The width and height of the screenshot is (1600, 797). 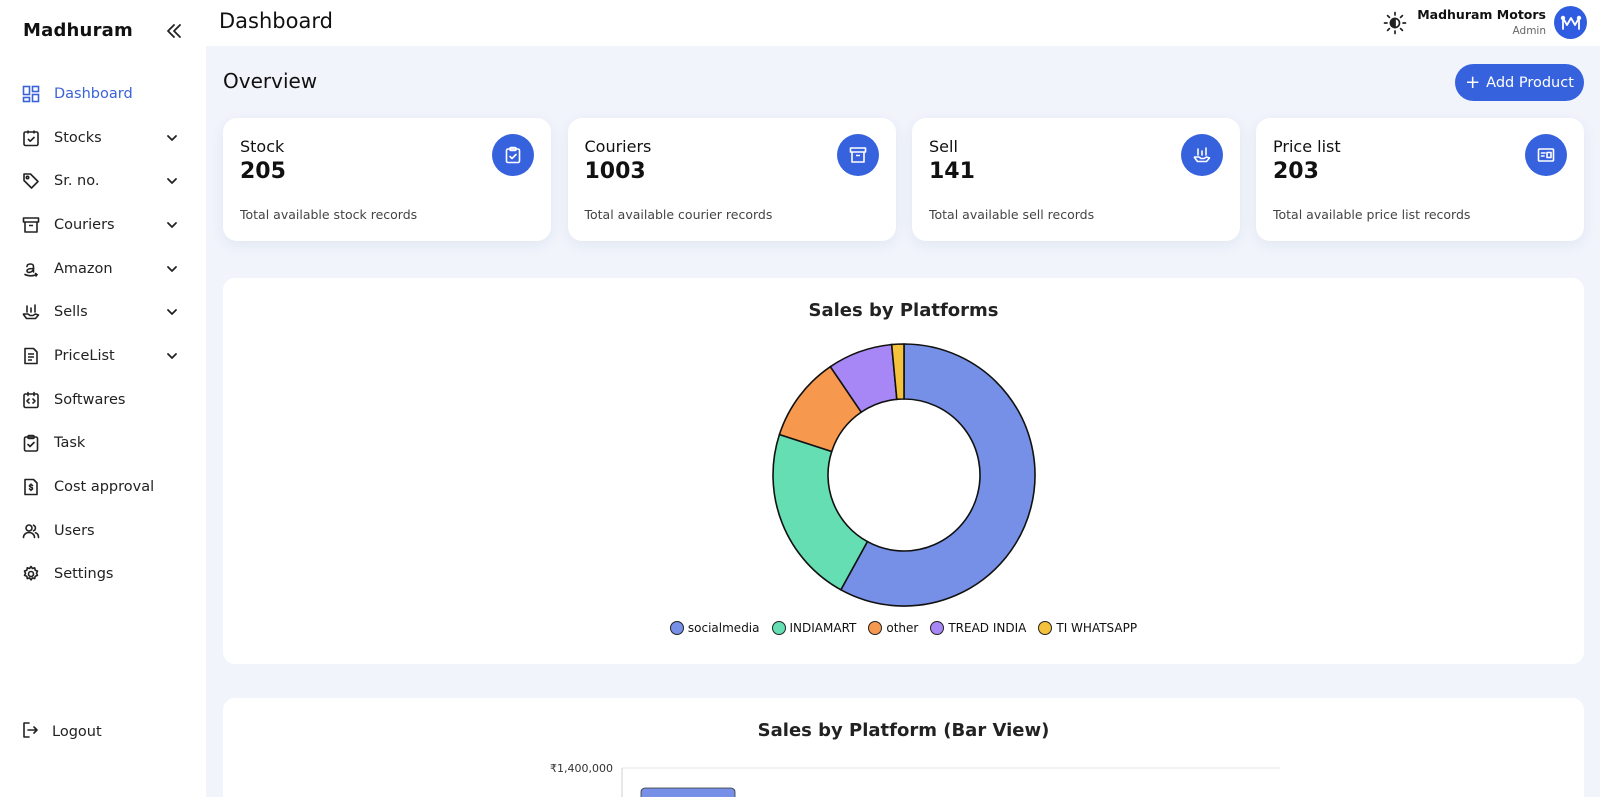 What do you see at coordinates (618, 146) in the screenshot?
I see `card-title: Couriers` at bounding box center [618, 146].